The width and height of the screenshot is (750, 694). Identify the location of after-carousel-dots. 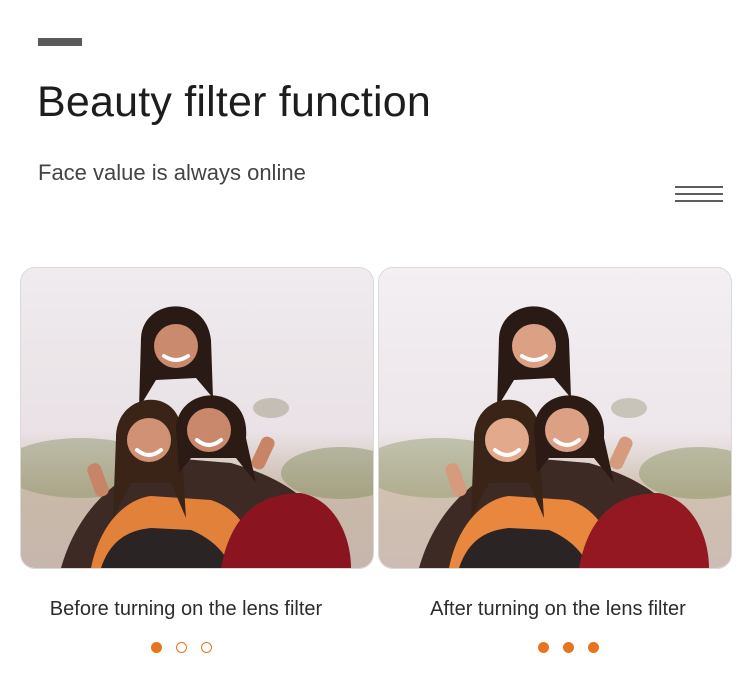
(568, 647).